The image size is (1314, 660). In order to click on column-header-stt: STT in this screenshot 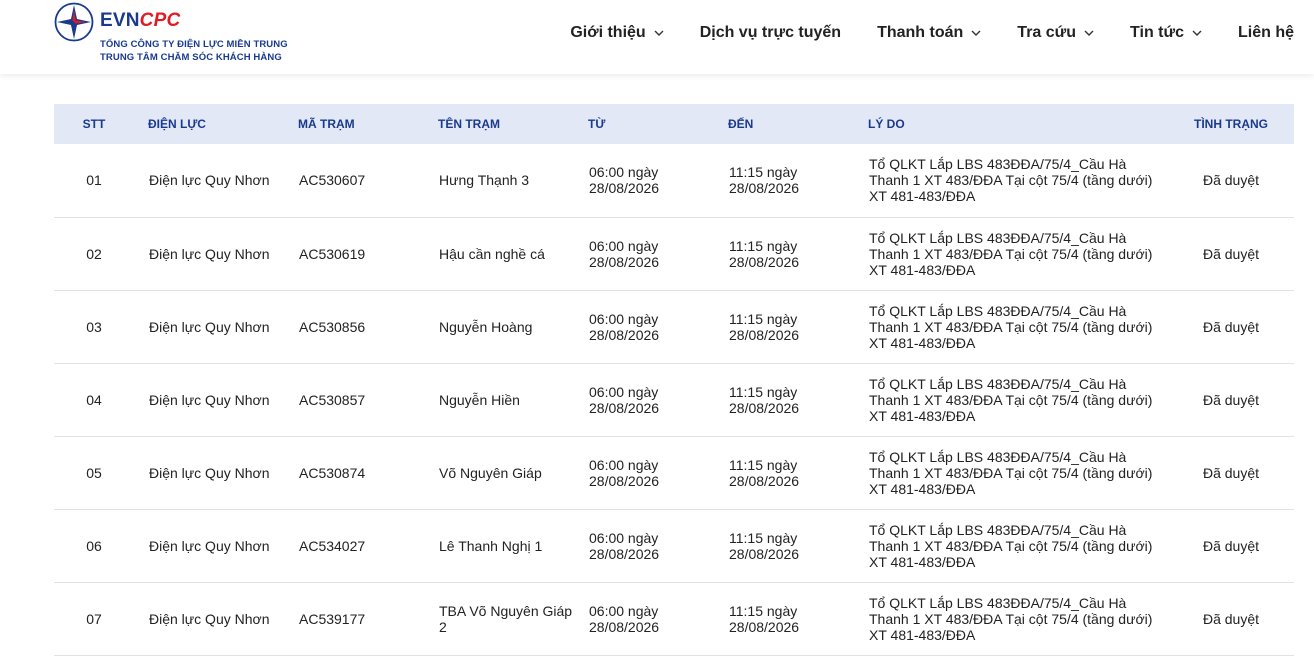, I will do `click(94, 124)`.